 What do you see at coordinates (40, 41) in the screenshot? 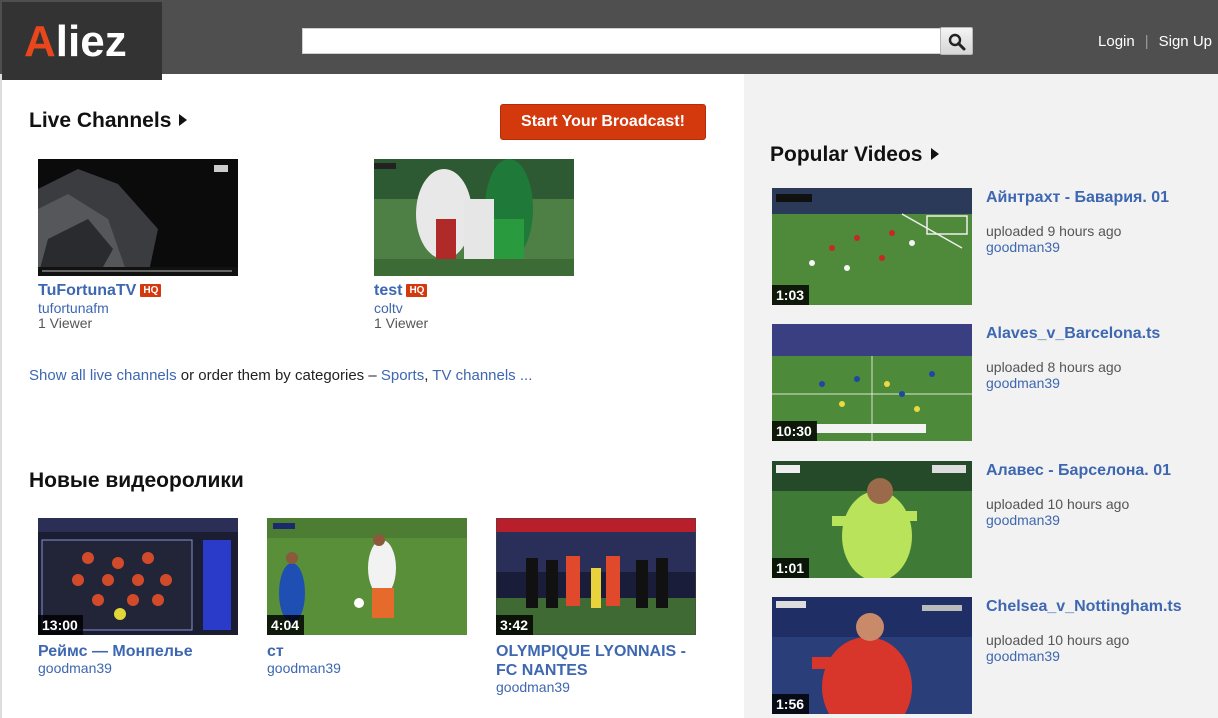
I see `logo-letter: A` at bounding box center [40, 41].